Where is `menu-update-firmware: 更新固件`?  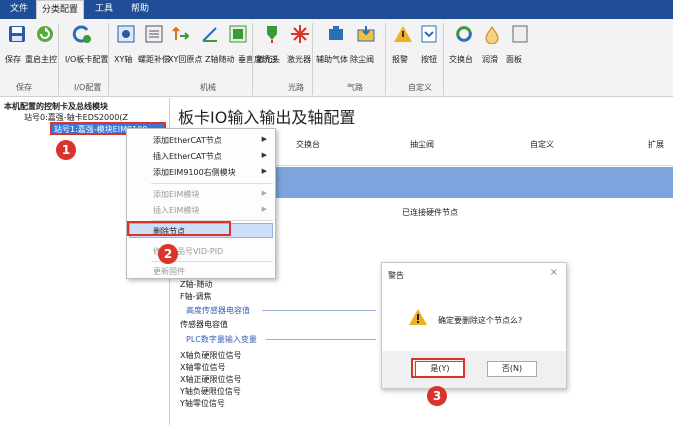 menu-update-firmware: 更新固件 is located at coordinates (169, 271).